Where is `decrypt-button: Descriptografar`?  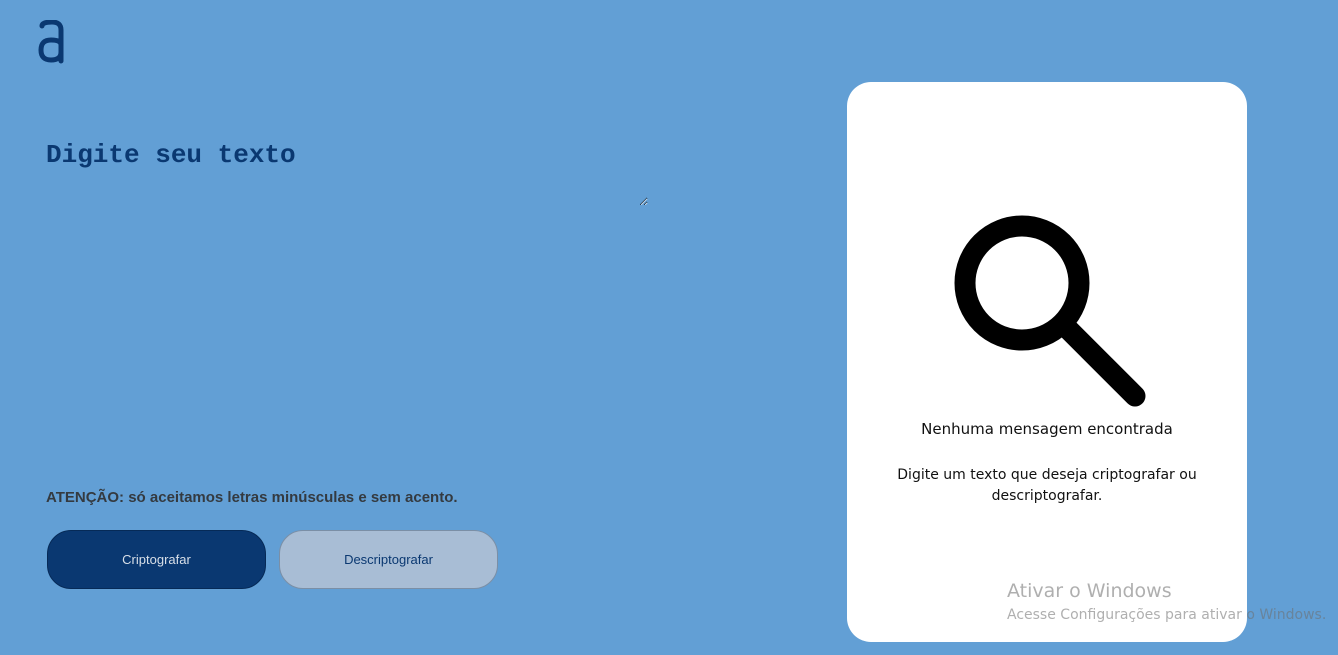
decrypt-button: Descriptografar is located at coordinates (388, 559).